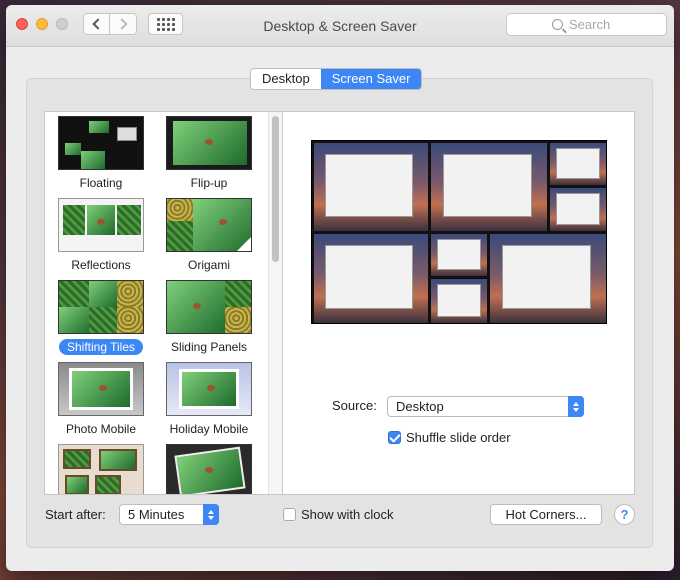 The height and width of the screenshot is (580, 680). What do you see at coordinates (101, 183) in the screenshot?
I see `screensaver-label: Floating` at bounding box center [101, 183].